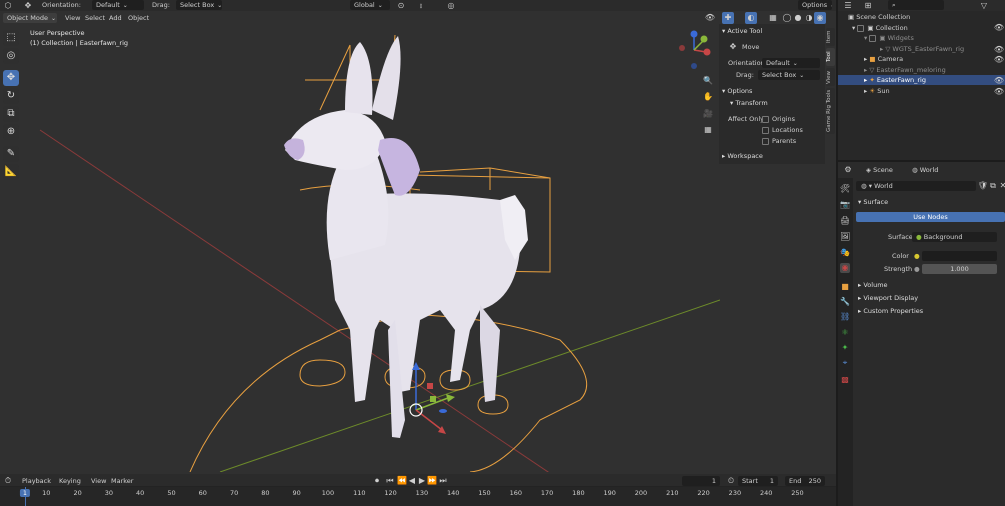  I want to click on navigation-gizmo, so click(695, 50).